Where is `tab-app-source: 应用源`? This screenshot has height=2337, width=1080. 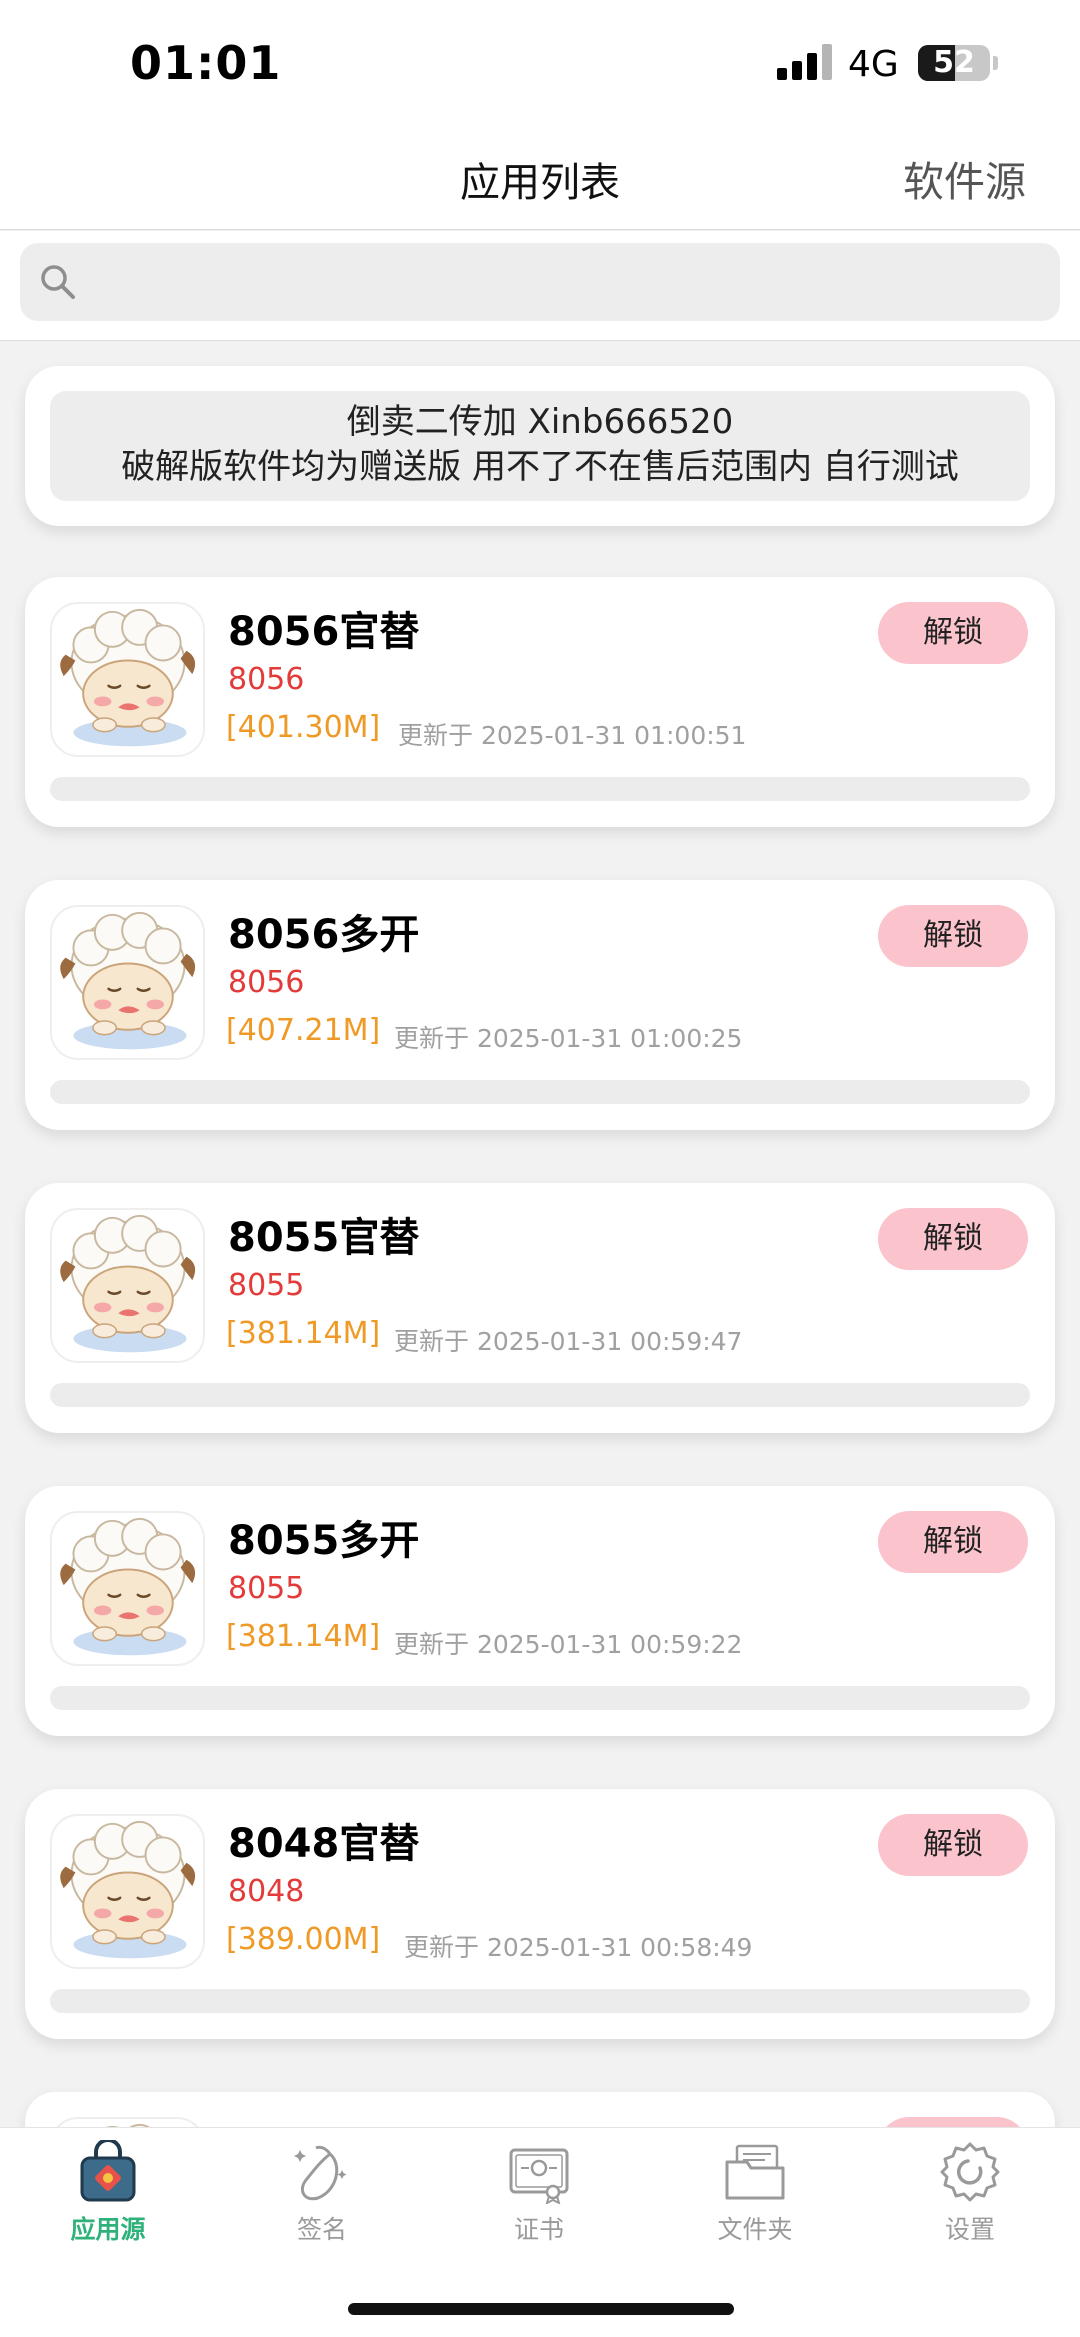 tab-app-source: 应用源 is located at coordinates (108, 2195).